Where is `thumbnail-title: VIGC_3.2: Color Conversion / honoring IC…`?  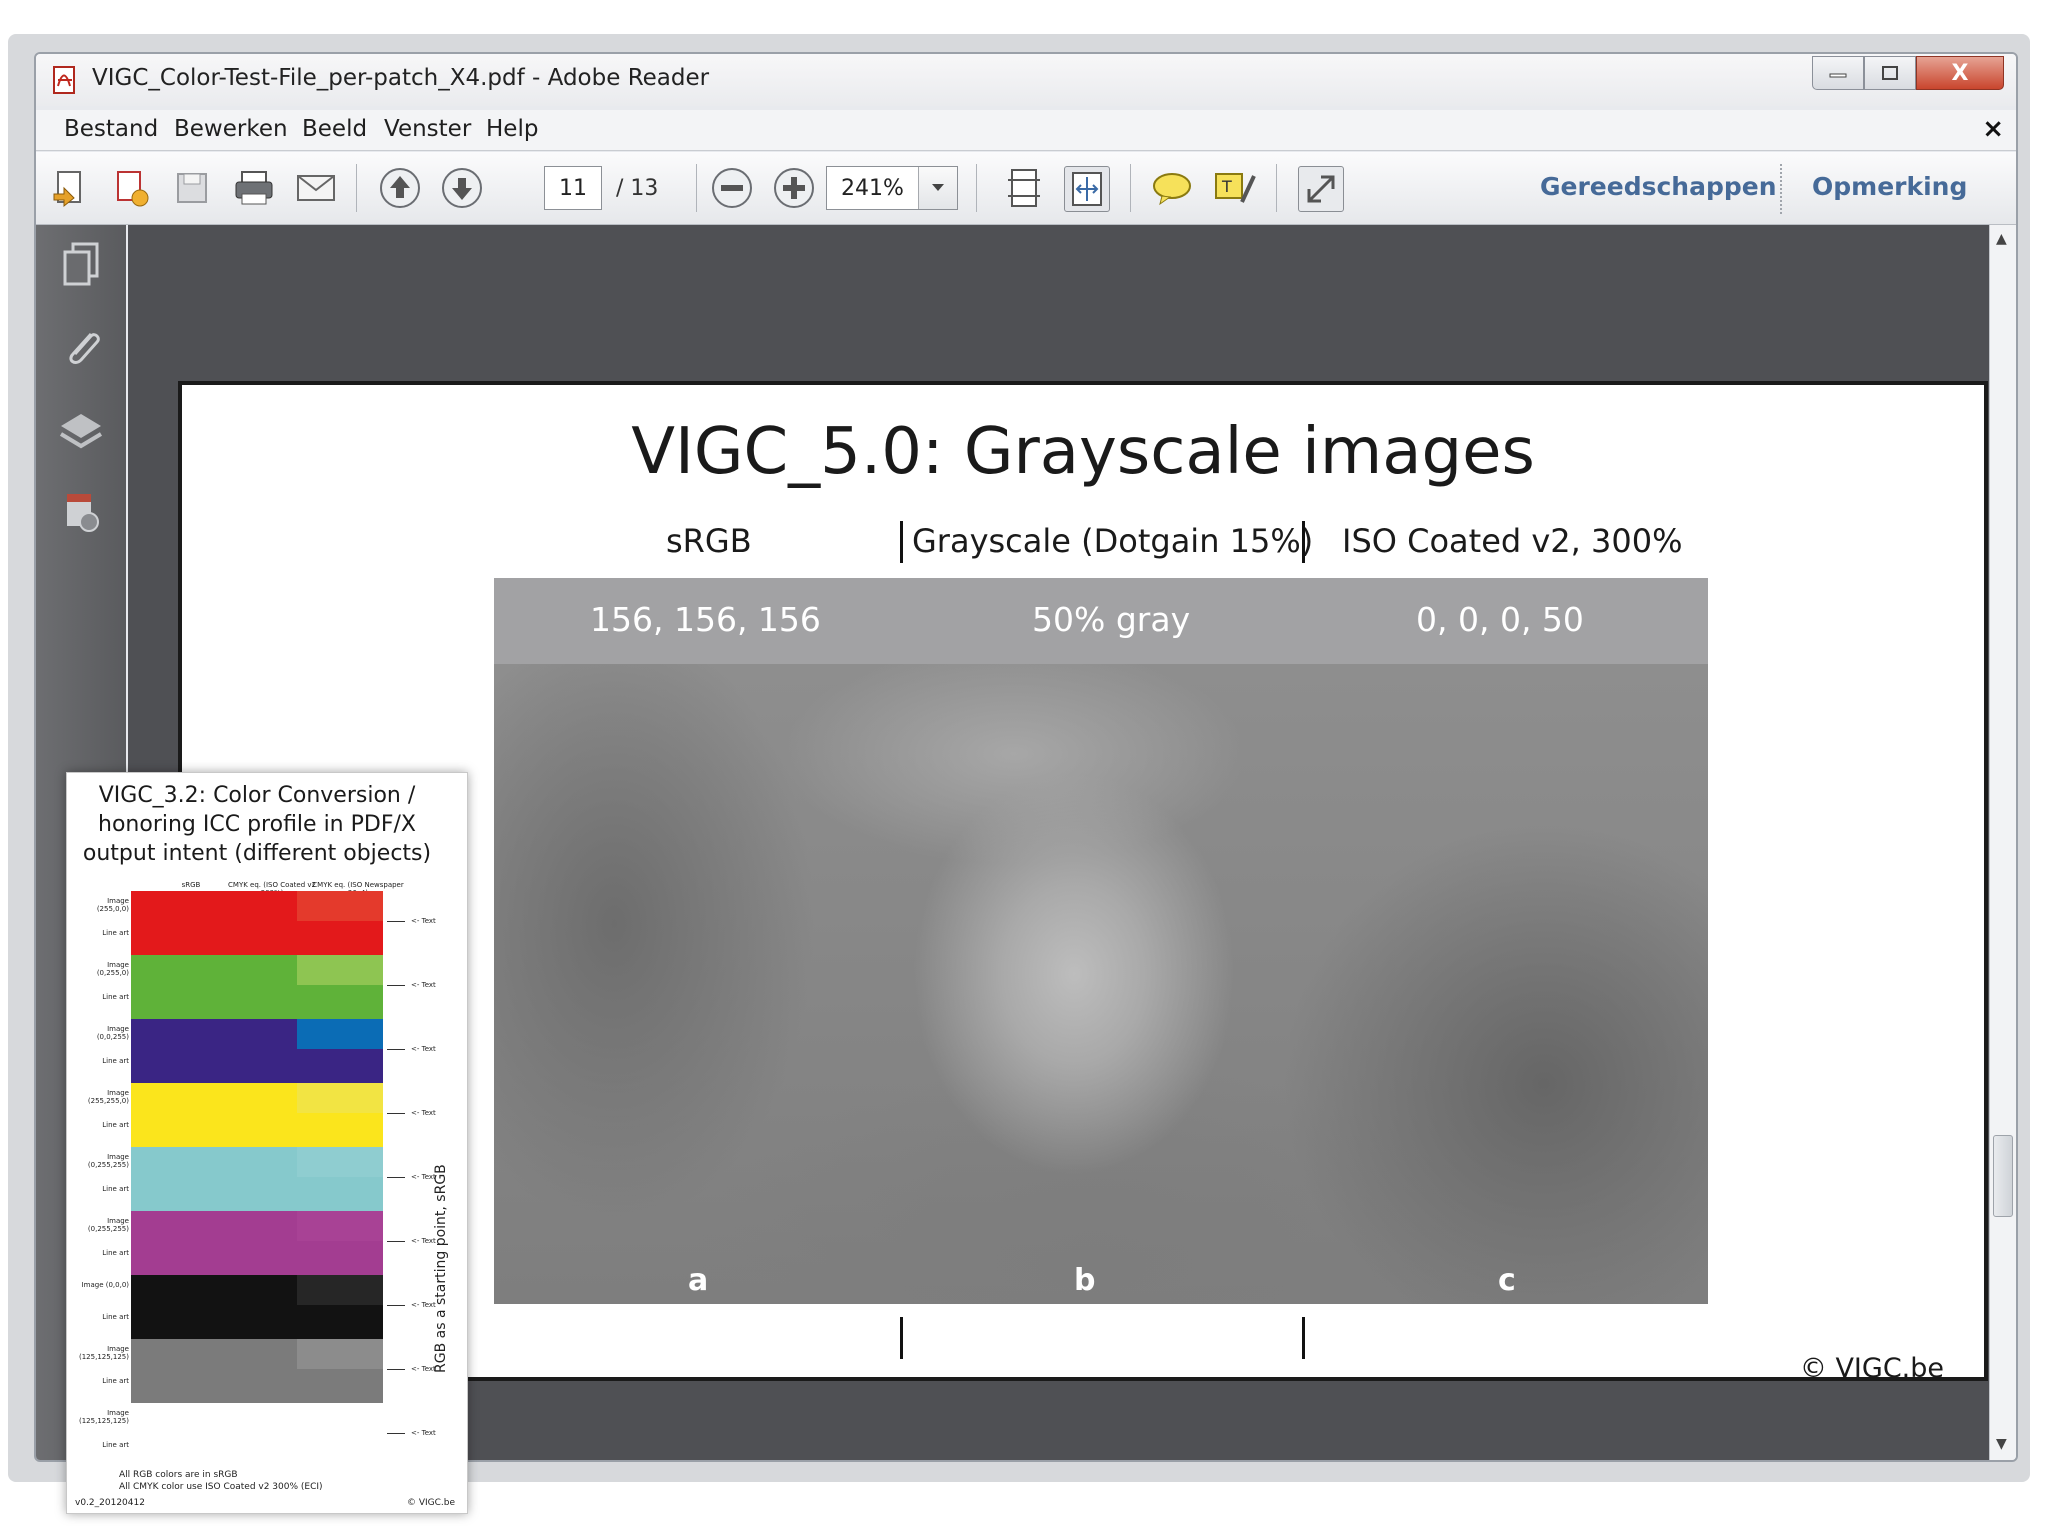
thumbnail-title: VIGC_3.2: Color Conversion / honoring IC… is located at coordinates (257, 824).